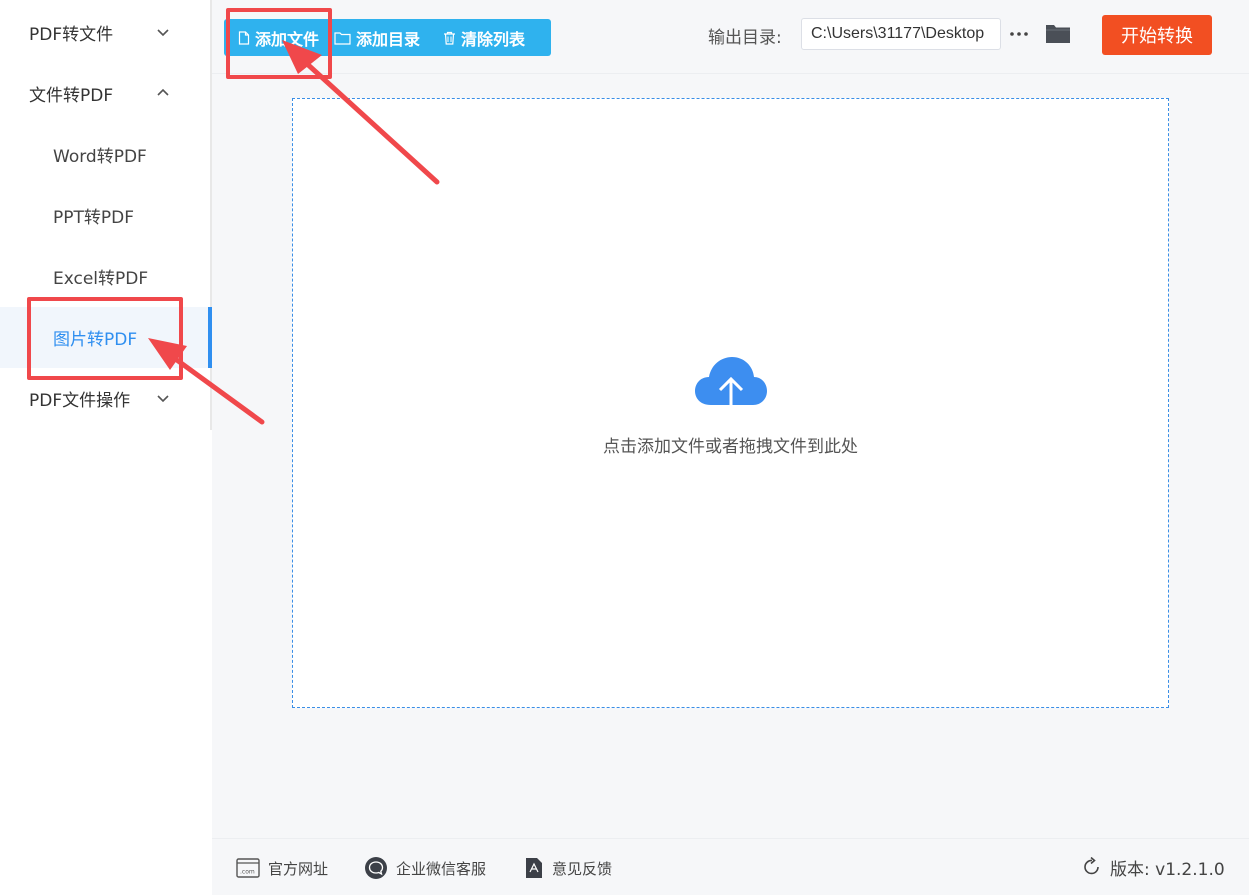 The height and width of the screenshot is (895, 1249). Describe the element at coordinates (731, 388) in the screenshot. I see `cloud-upload-icon` at that location.